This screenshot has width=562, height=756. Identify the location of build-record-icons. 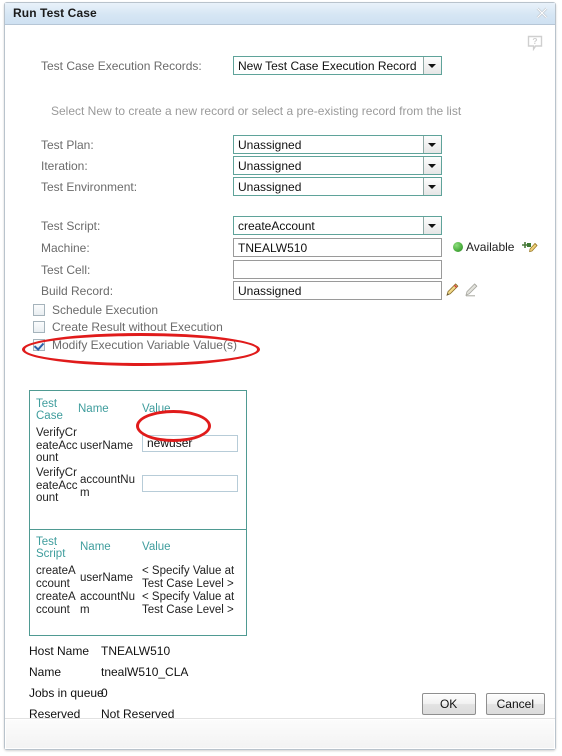
(466, 290).